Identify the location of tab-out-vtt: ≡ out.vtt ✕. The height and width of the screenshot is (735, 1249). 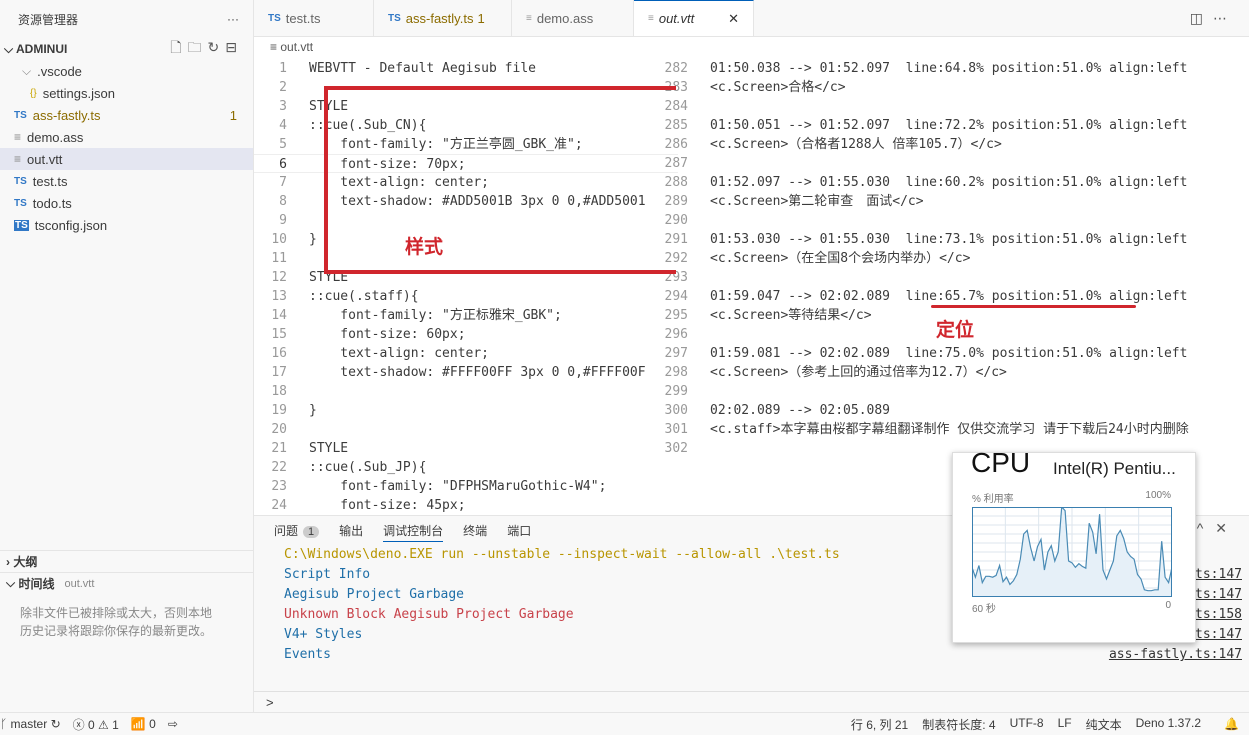
(694, 18).